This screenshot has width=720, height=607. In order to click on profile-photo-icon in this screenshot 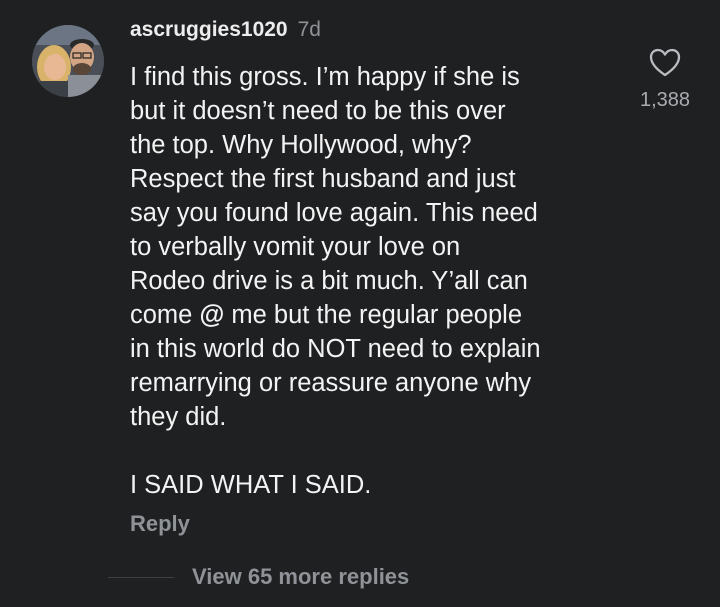, I will do `click(68, 61)`.